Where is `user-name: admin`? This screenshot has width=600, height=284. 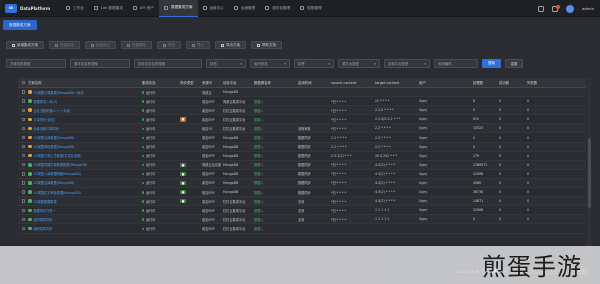
user-name: admin is located at coordinates (588, 8).